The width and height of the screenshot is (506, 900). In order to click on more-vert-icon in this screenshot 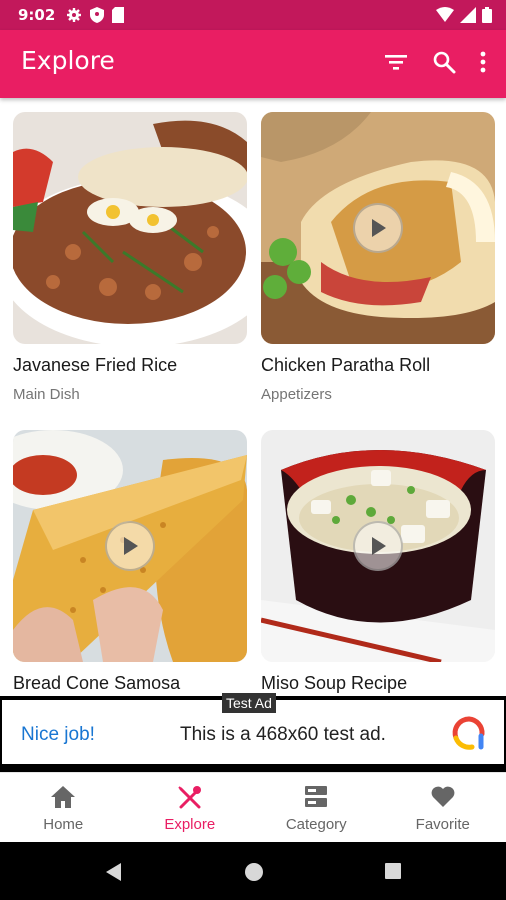, I will do `click(483, 62)`.